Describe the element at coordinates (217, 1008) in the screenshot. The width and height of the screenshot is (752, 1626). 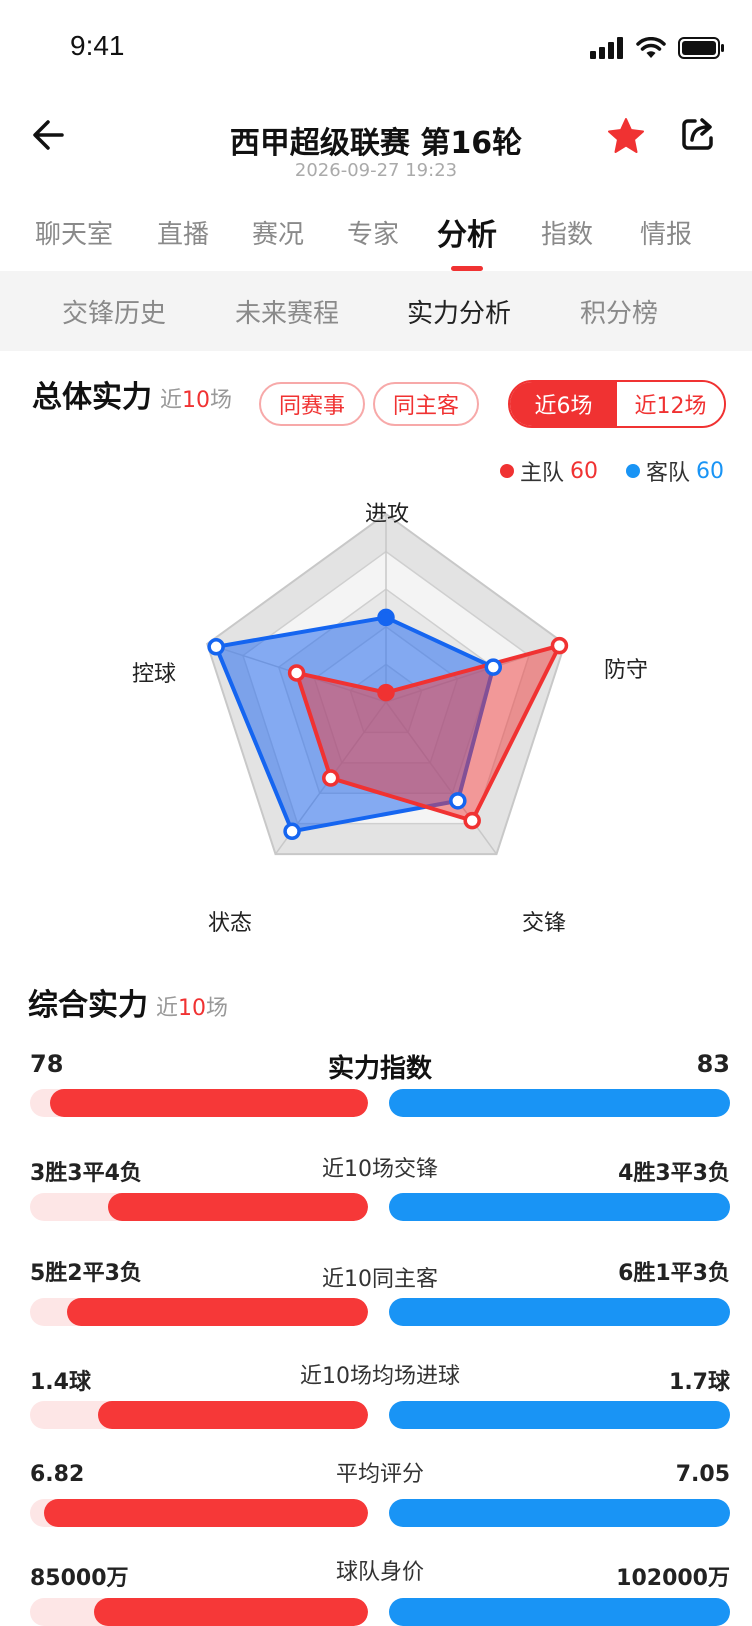
I see `composite-sub-suffix: 场` at that location.